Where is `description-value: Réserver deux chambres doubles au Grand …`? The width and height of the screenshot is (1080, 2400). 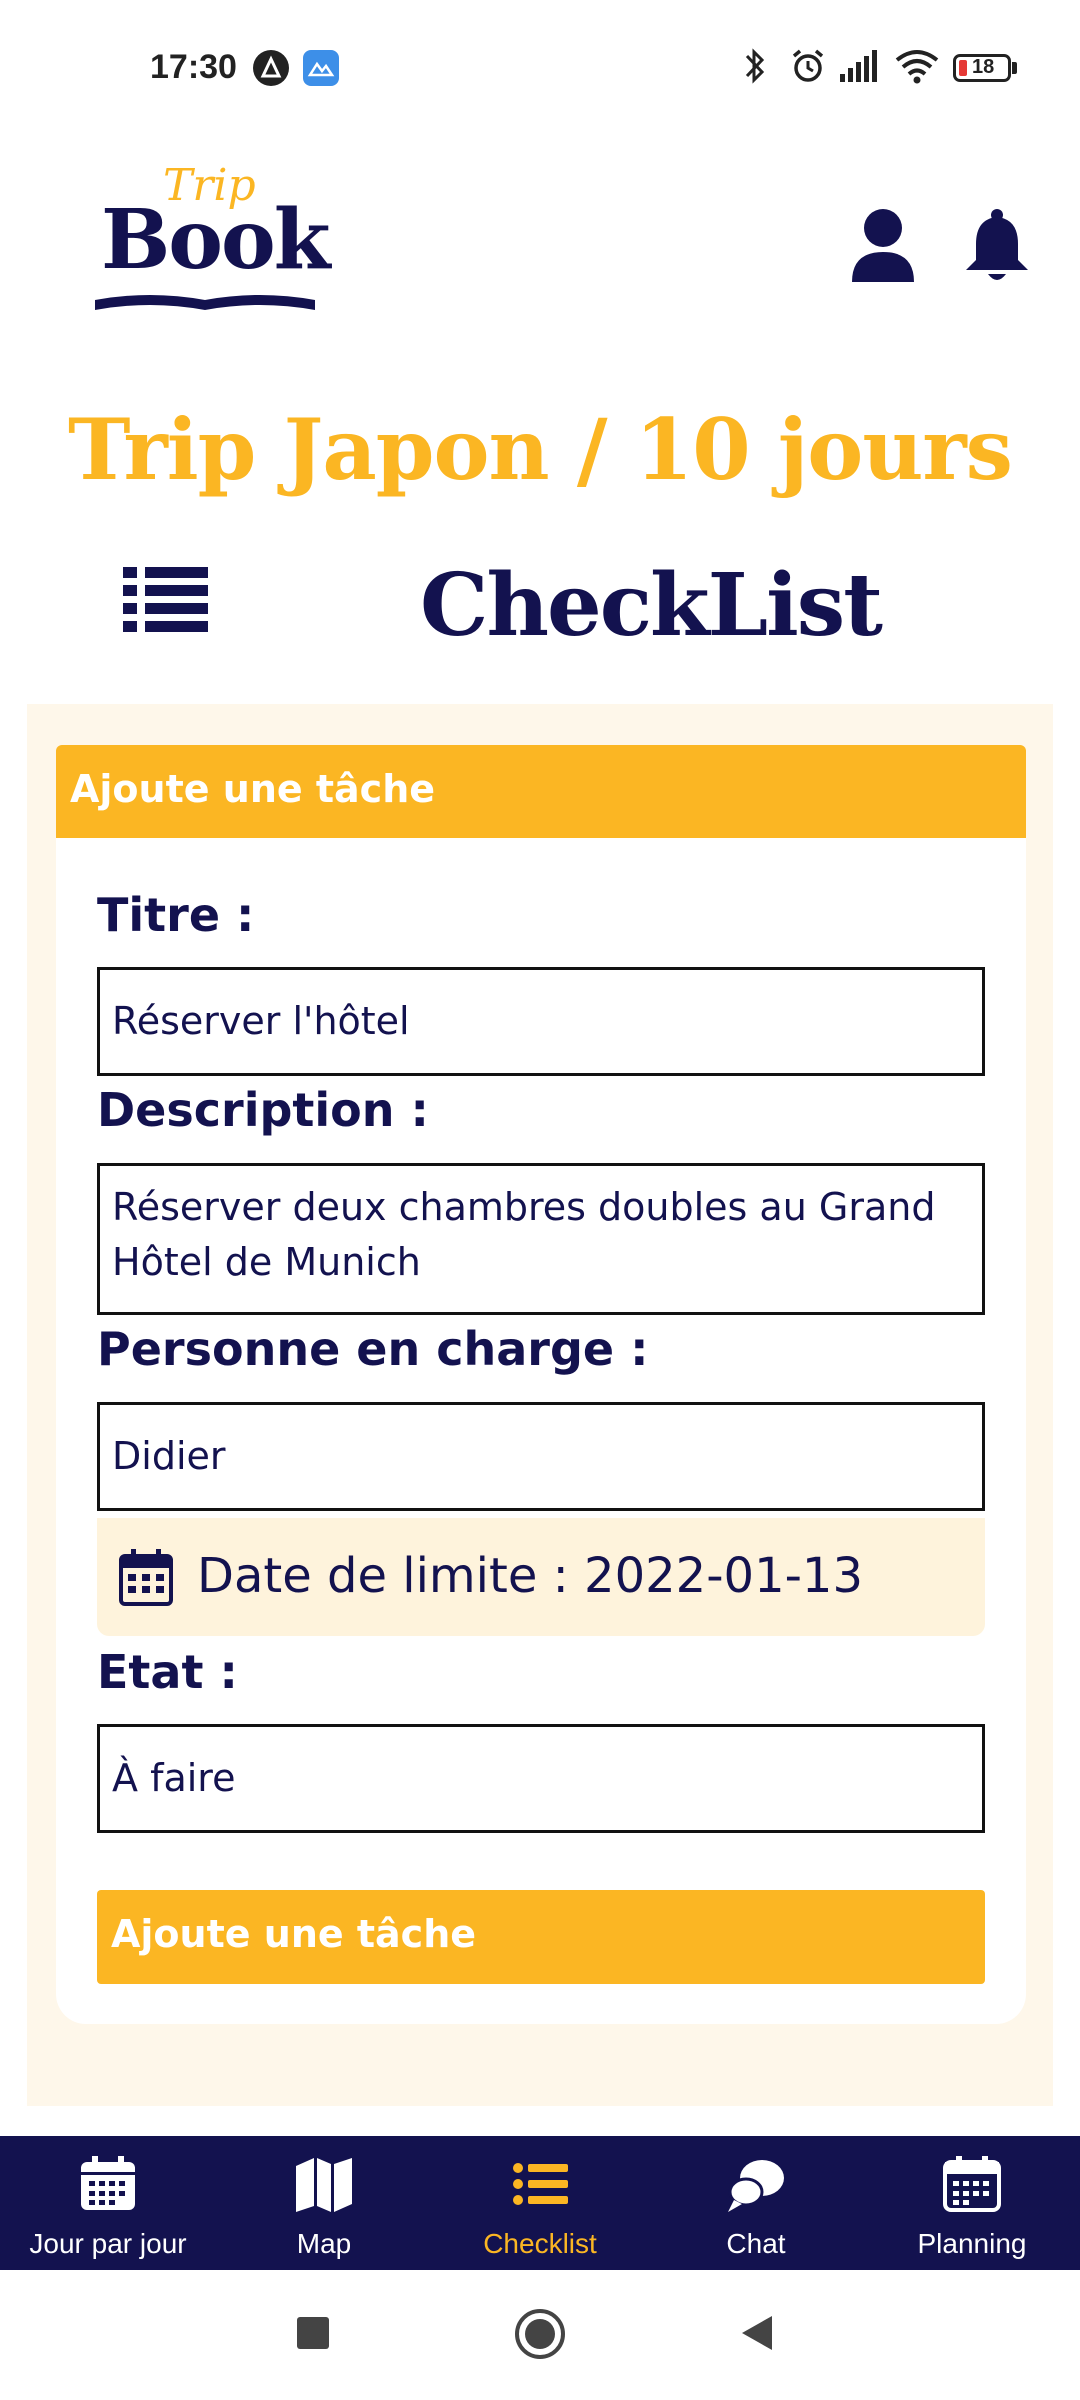 description-value: Réserver deux chambres doubles au Grand … is located at coordinates (524, 1234).